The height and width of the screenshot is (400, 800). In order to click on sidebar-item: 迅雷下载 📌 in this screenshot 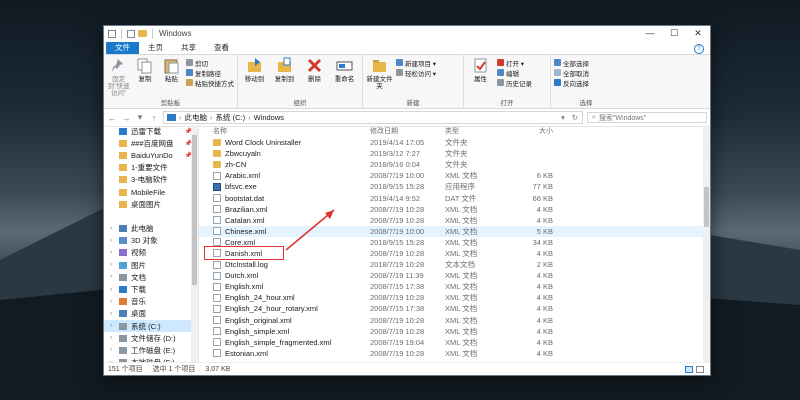, I will do `click(151, 131)`.